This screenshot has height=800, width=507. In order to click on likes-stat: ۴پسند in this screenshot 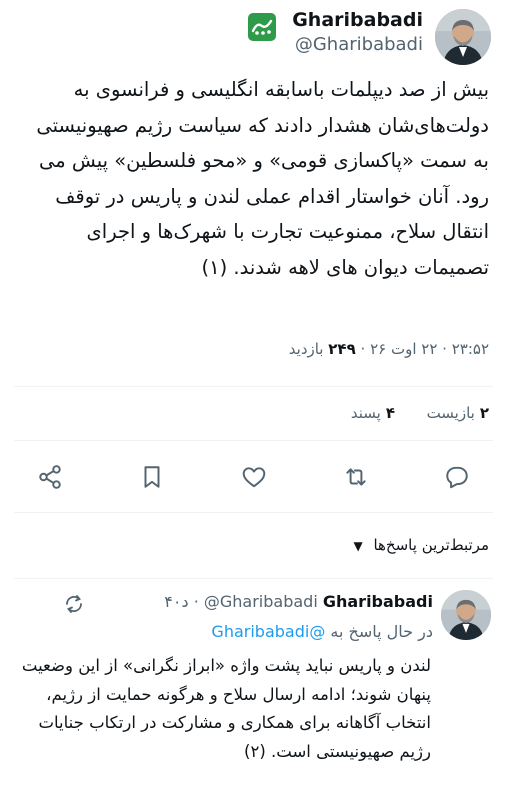, I will do `click(373, 413)`.